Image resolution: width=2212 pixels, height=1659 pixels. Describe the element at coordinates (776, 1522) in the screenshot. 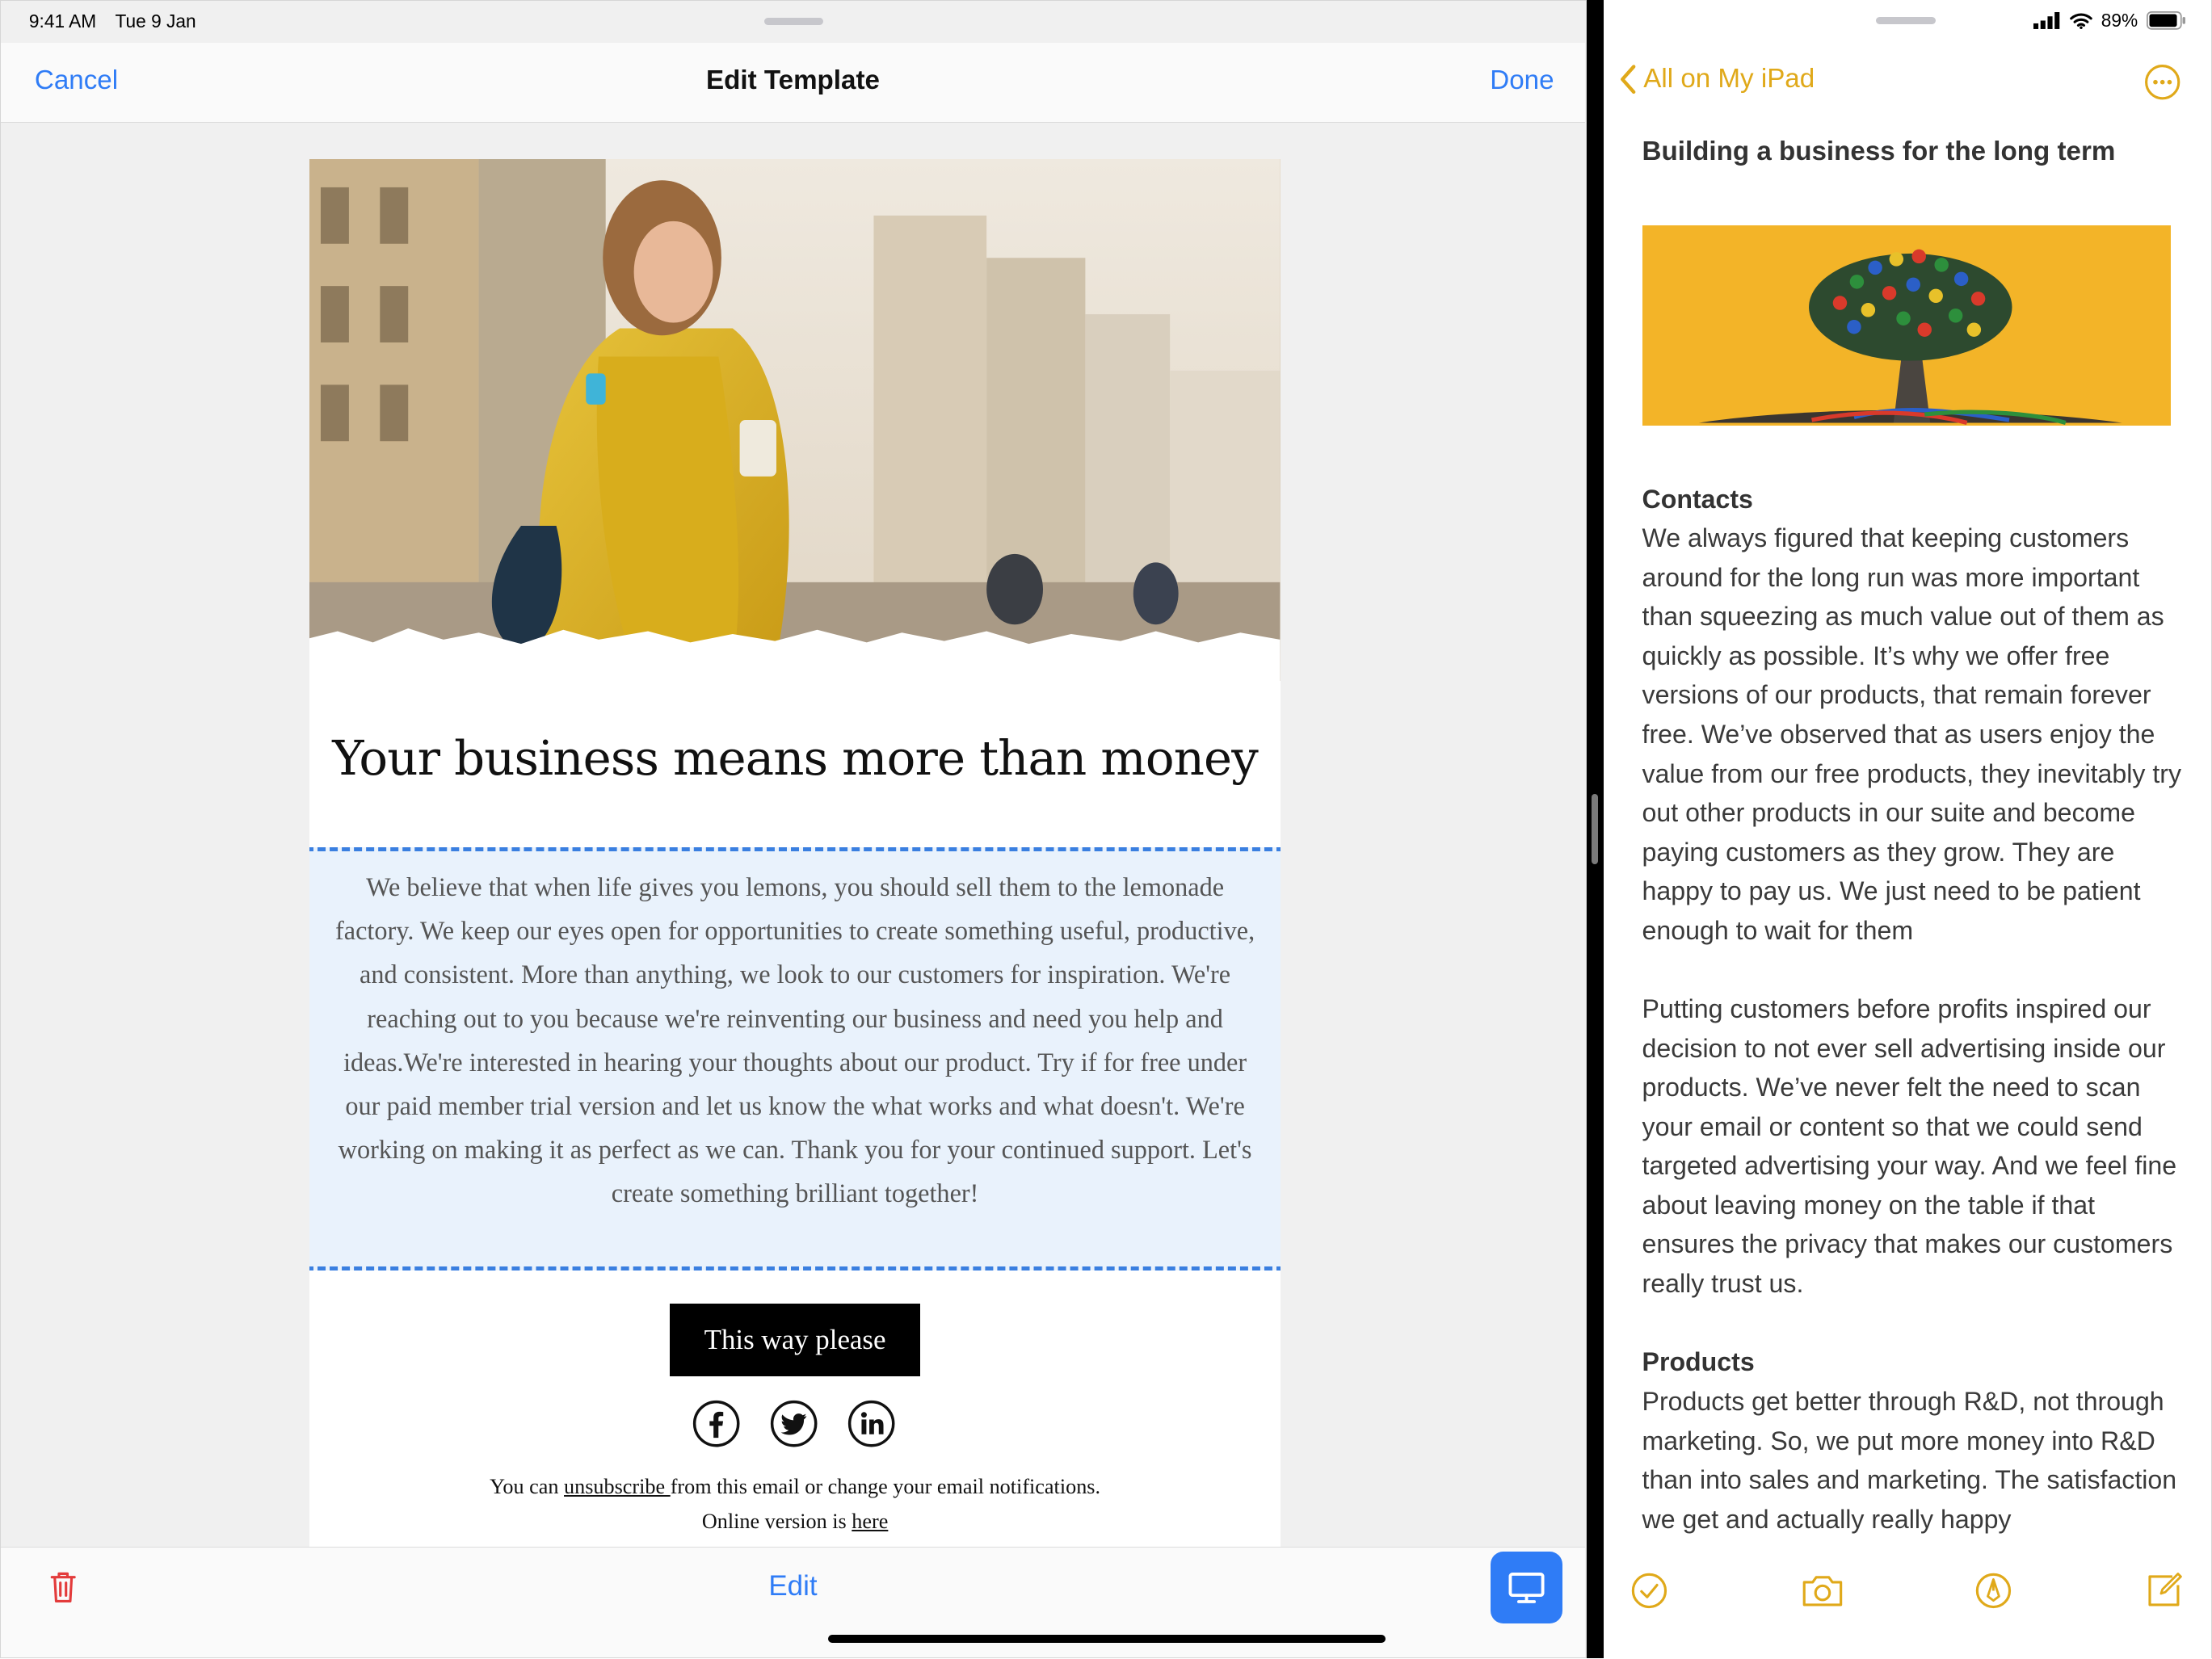

I see `online-prefix: Online version is` at that location.